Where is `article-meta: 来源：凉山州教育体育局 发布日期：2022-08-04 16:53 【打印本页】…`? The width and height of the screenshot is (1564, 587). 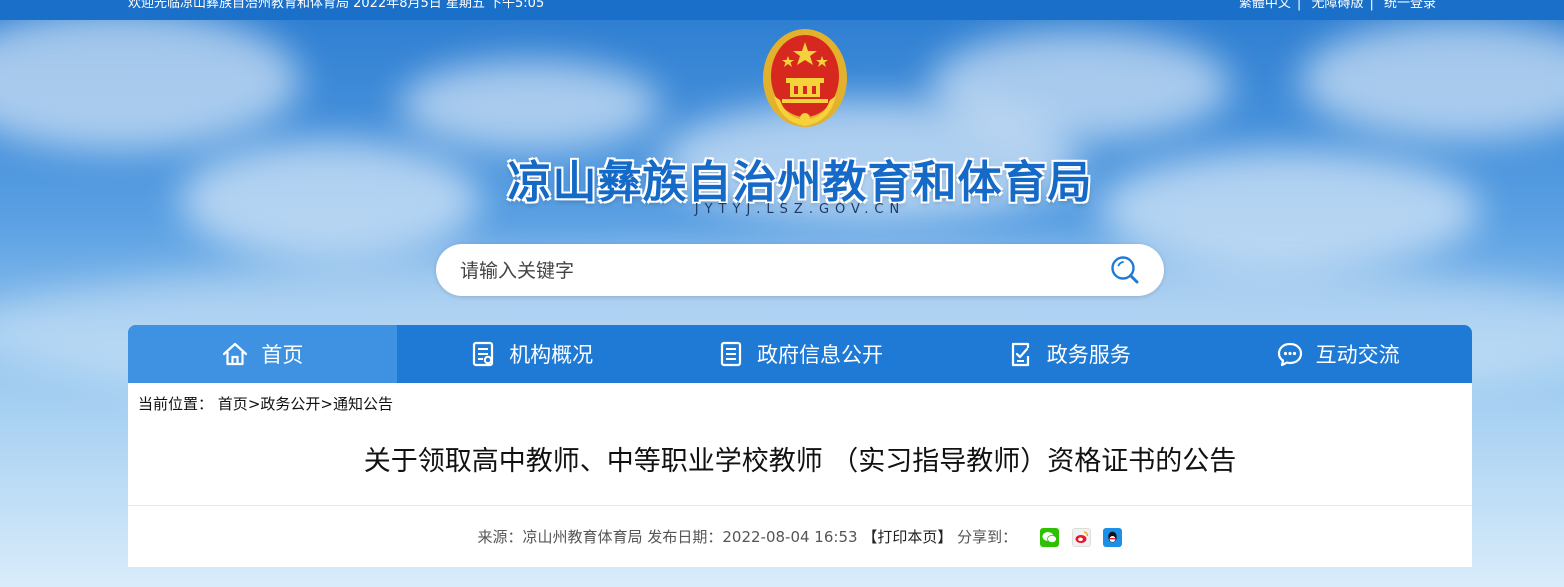
article-meta: 来源：凉山州教育体育局 发布日期：2022-08-04 16:53 【打印本页】… is located at coordinates (800, 536).